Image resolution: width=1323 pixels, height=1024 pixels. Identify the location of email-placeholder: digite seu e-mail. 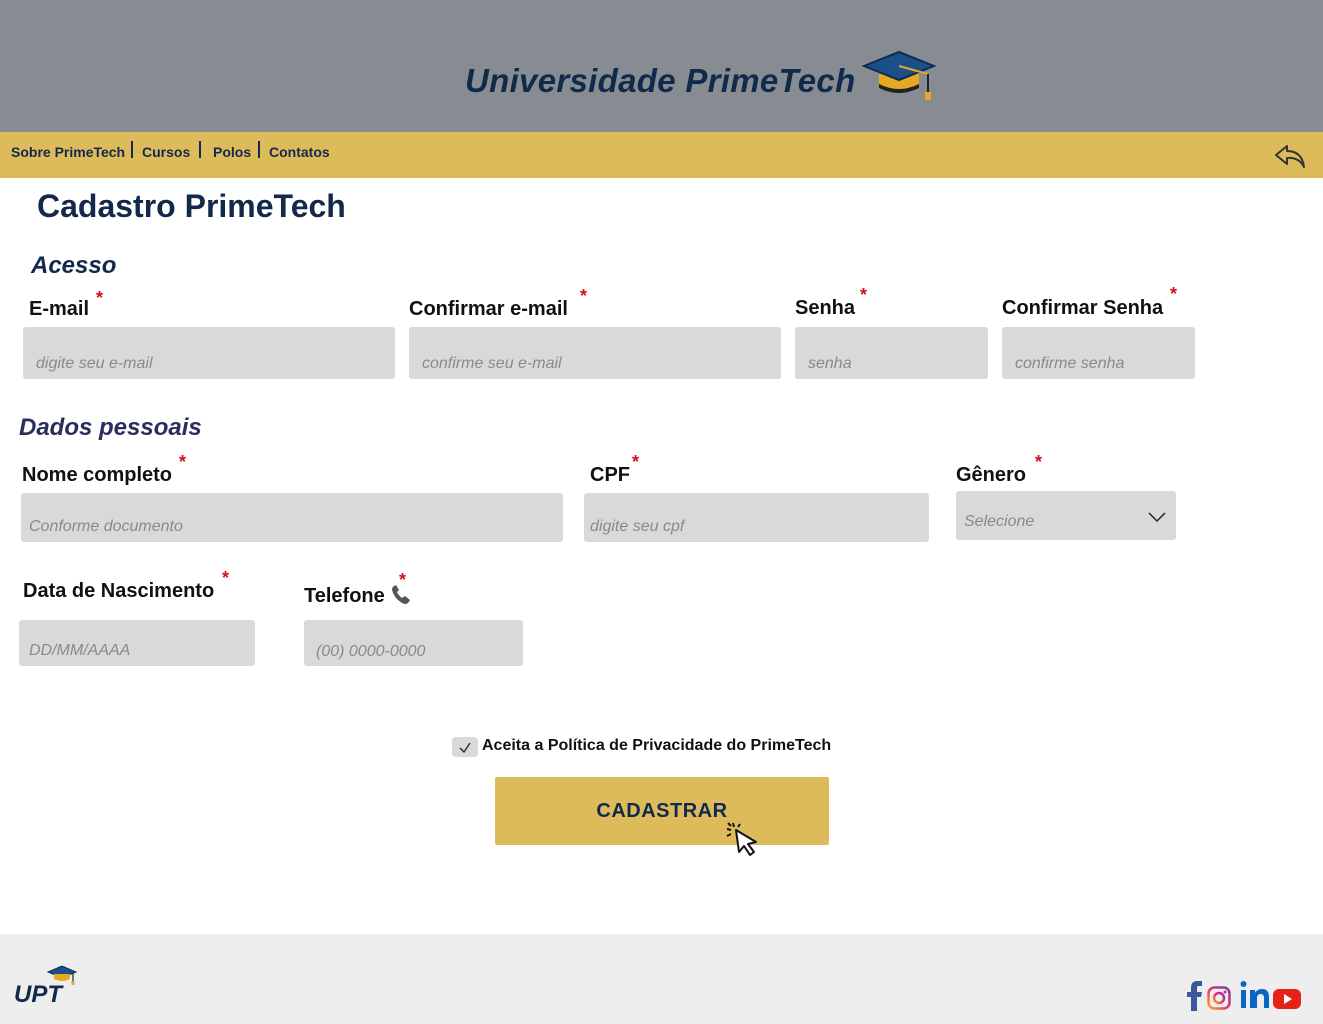
(94, 363).